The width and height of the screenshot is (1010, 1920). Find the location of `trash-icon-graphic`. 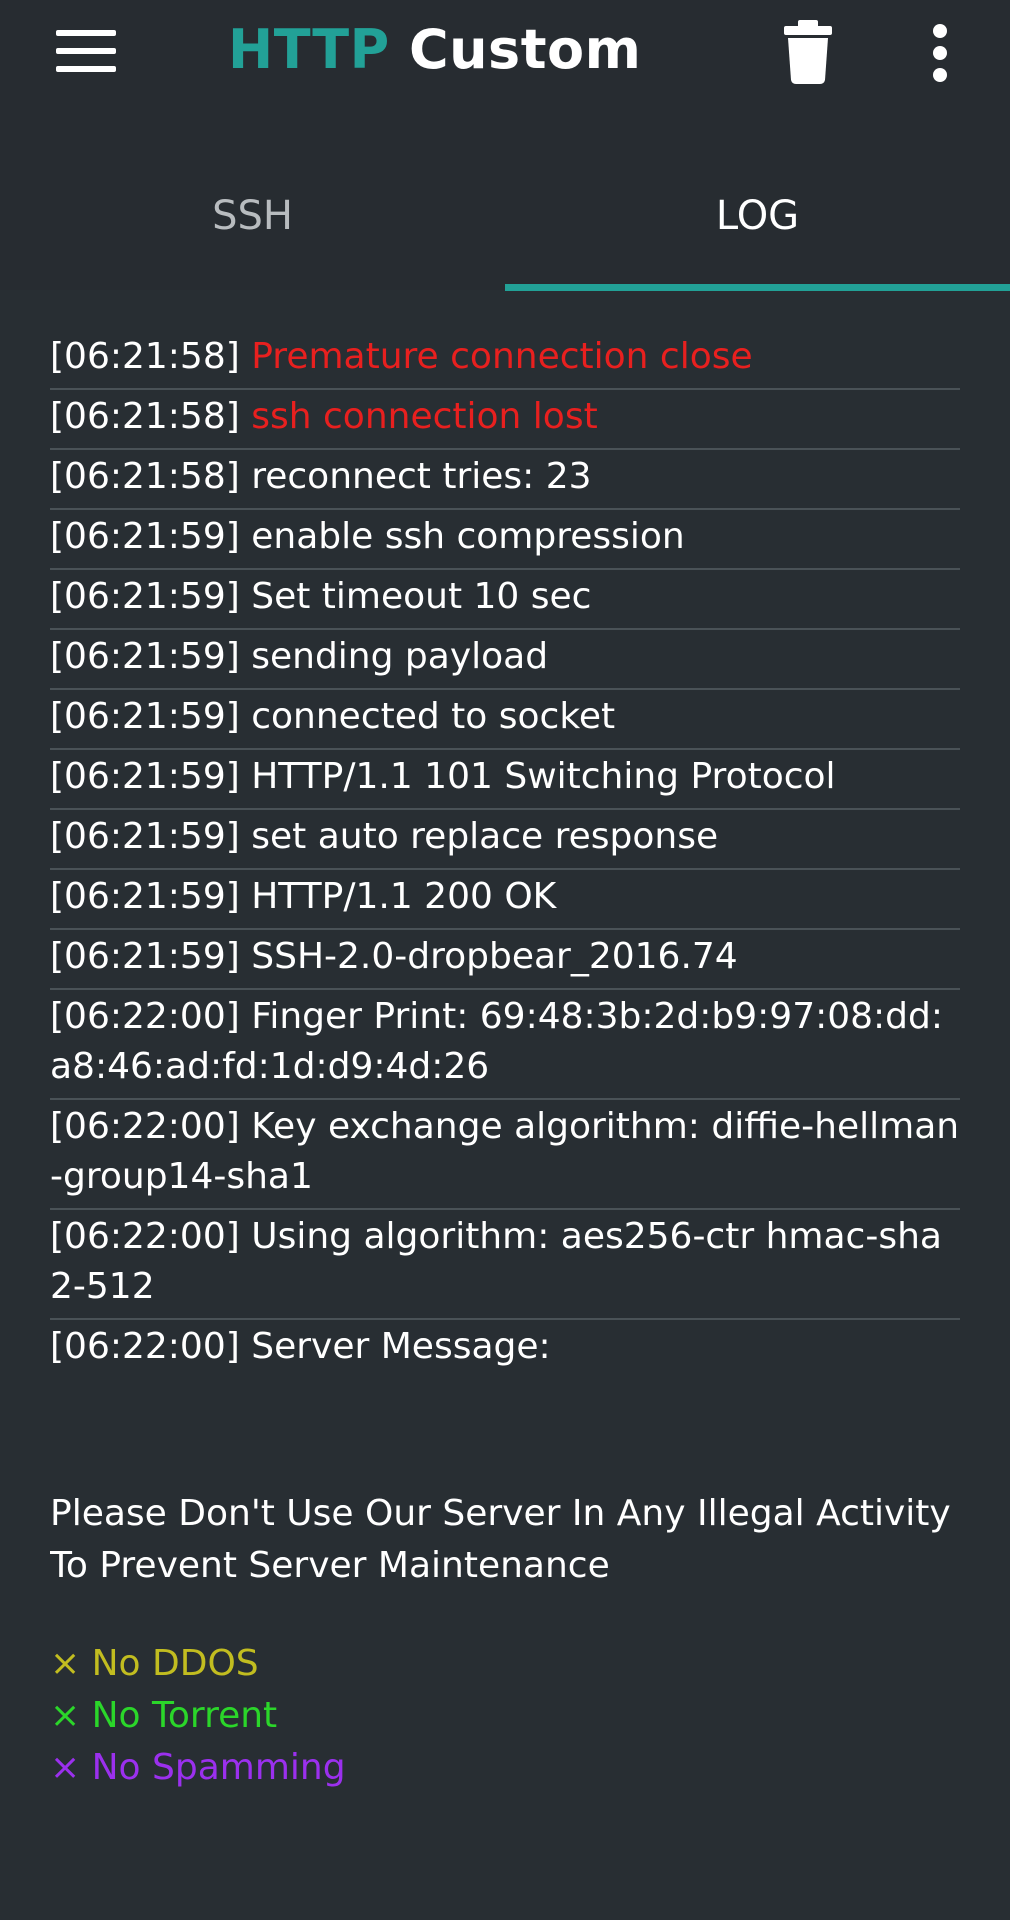

trash-icon-graphic is located at coordinates (808, 52).